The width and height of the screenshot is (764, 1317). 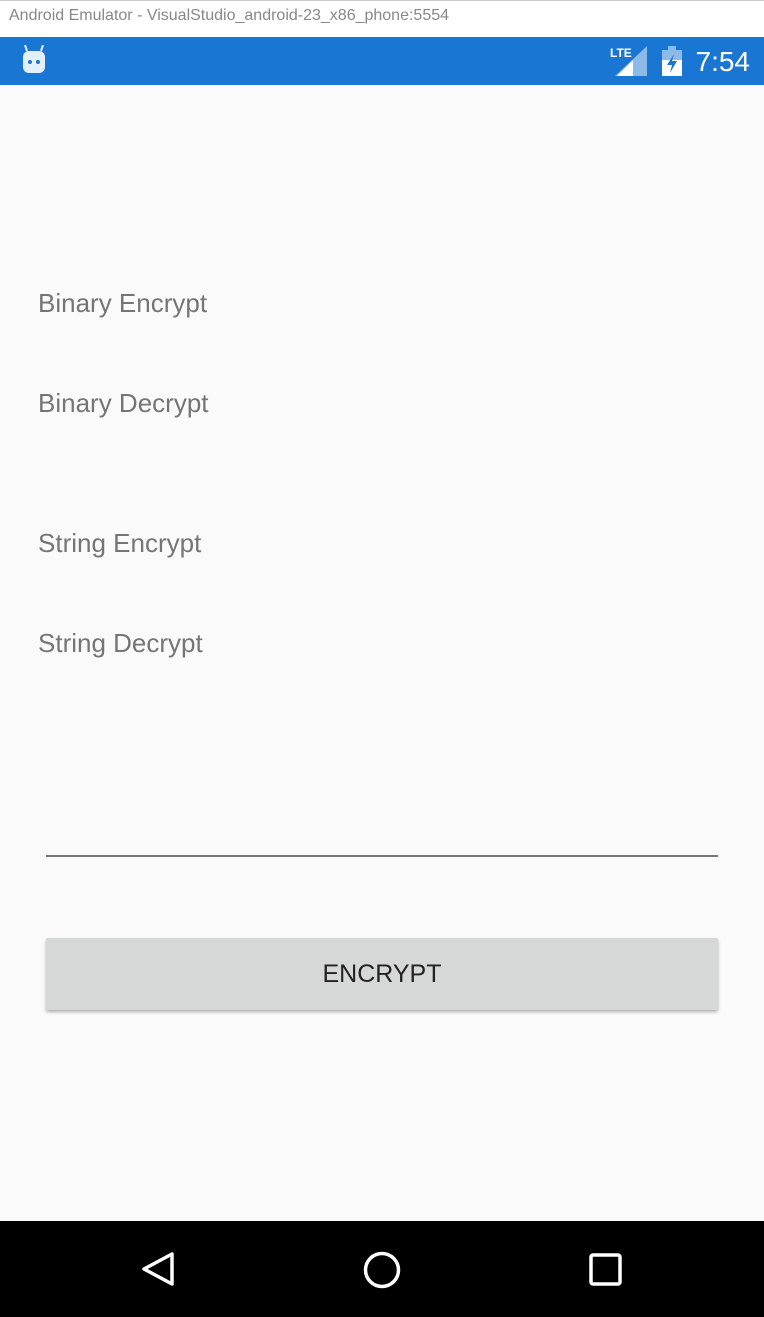 I want to click on home-icon, so click(x=382, y=1270).